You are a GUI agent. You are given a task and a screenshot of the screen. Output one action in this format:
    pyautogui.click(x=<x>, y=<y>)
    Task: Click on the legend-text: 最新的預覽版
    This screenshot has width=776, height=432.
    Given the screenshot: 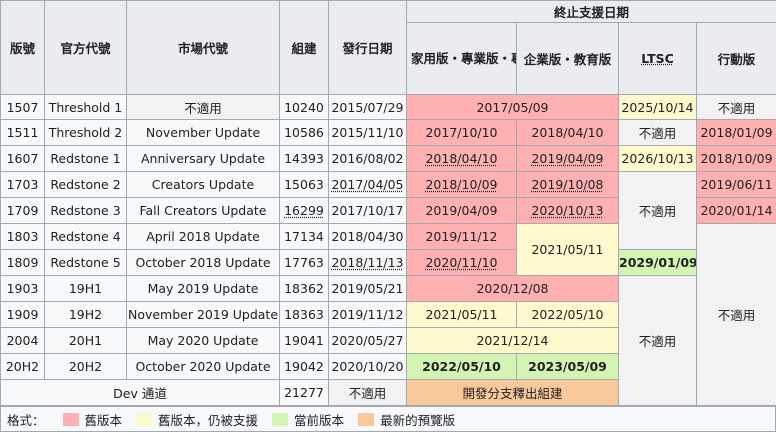 What is the action you would take?
    pyautogui.click(x=418, y=420)
    